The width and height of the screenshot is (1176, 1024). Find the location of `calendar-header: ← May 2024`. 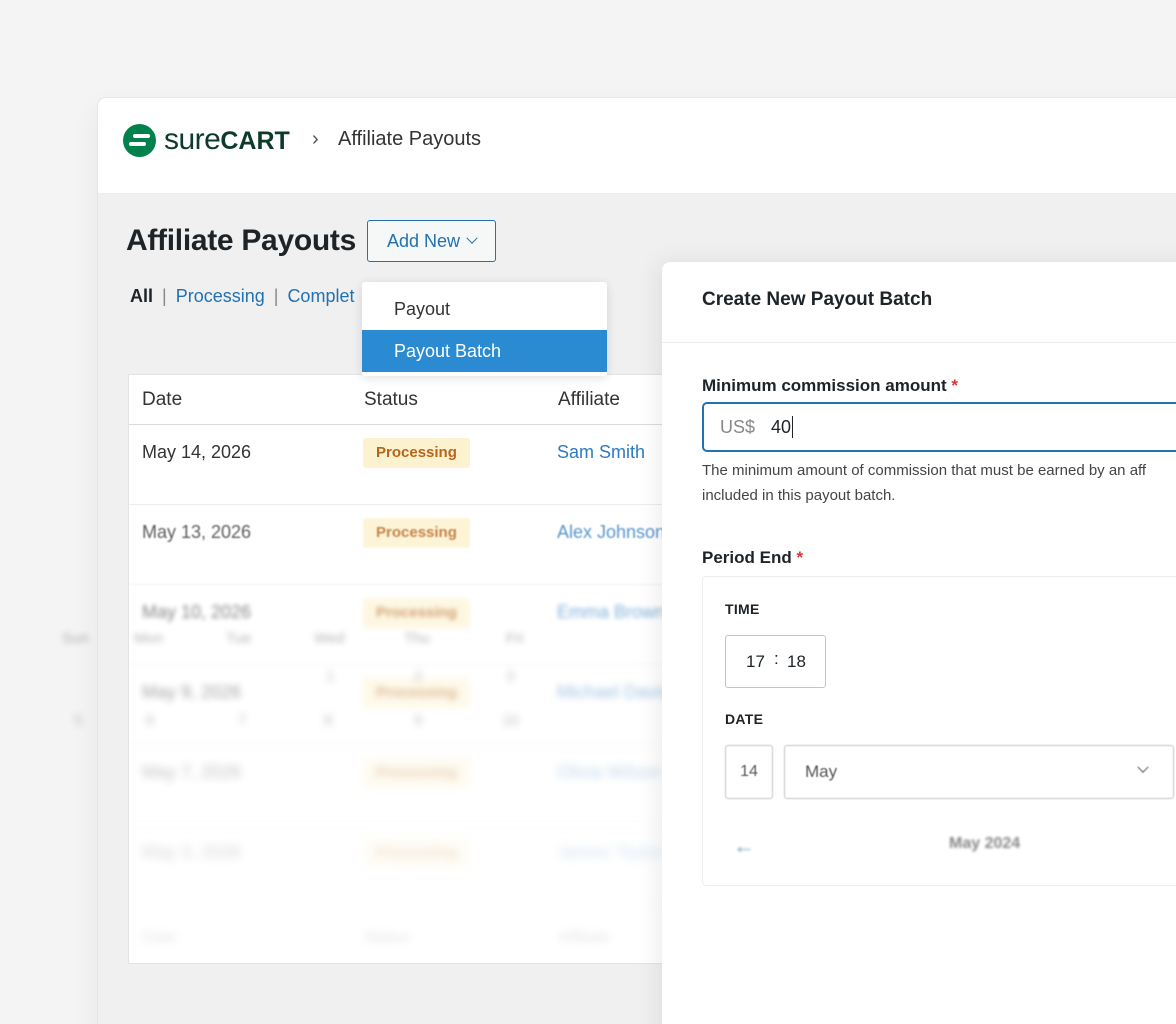

calendar-header: ← May 2024 is located at coordinates (954, 844).